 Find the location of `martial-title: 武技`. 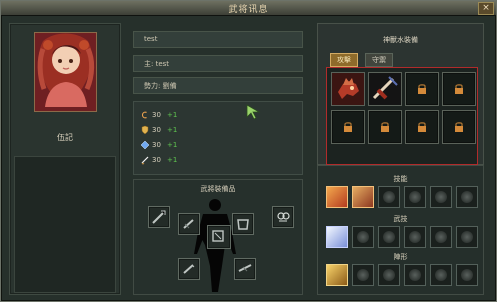

martial-title: 武技 is located at coordinates (400, 219).